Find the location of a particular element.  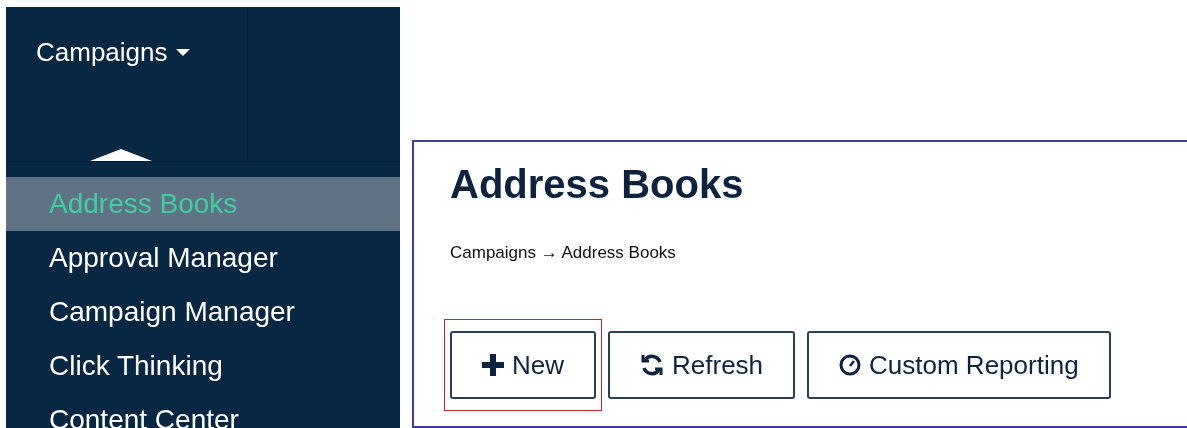

breadcrumb: Campaigns → Address Books is located at coordinates (563, 253).